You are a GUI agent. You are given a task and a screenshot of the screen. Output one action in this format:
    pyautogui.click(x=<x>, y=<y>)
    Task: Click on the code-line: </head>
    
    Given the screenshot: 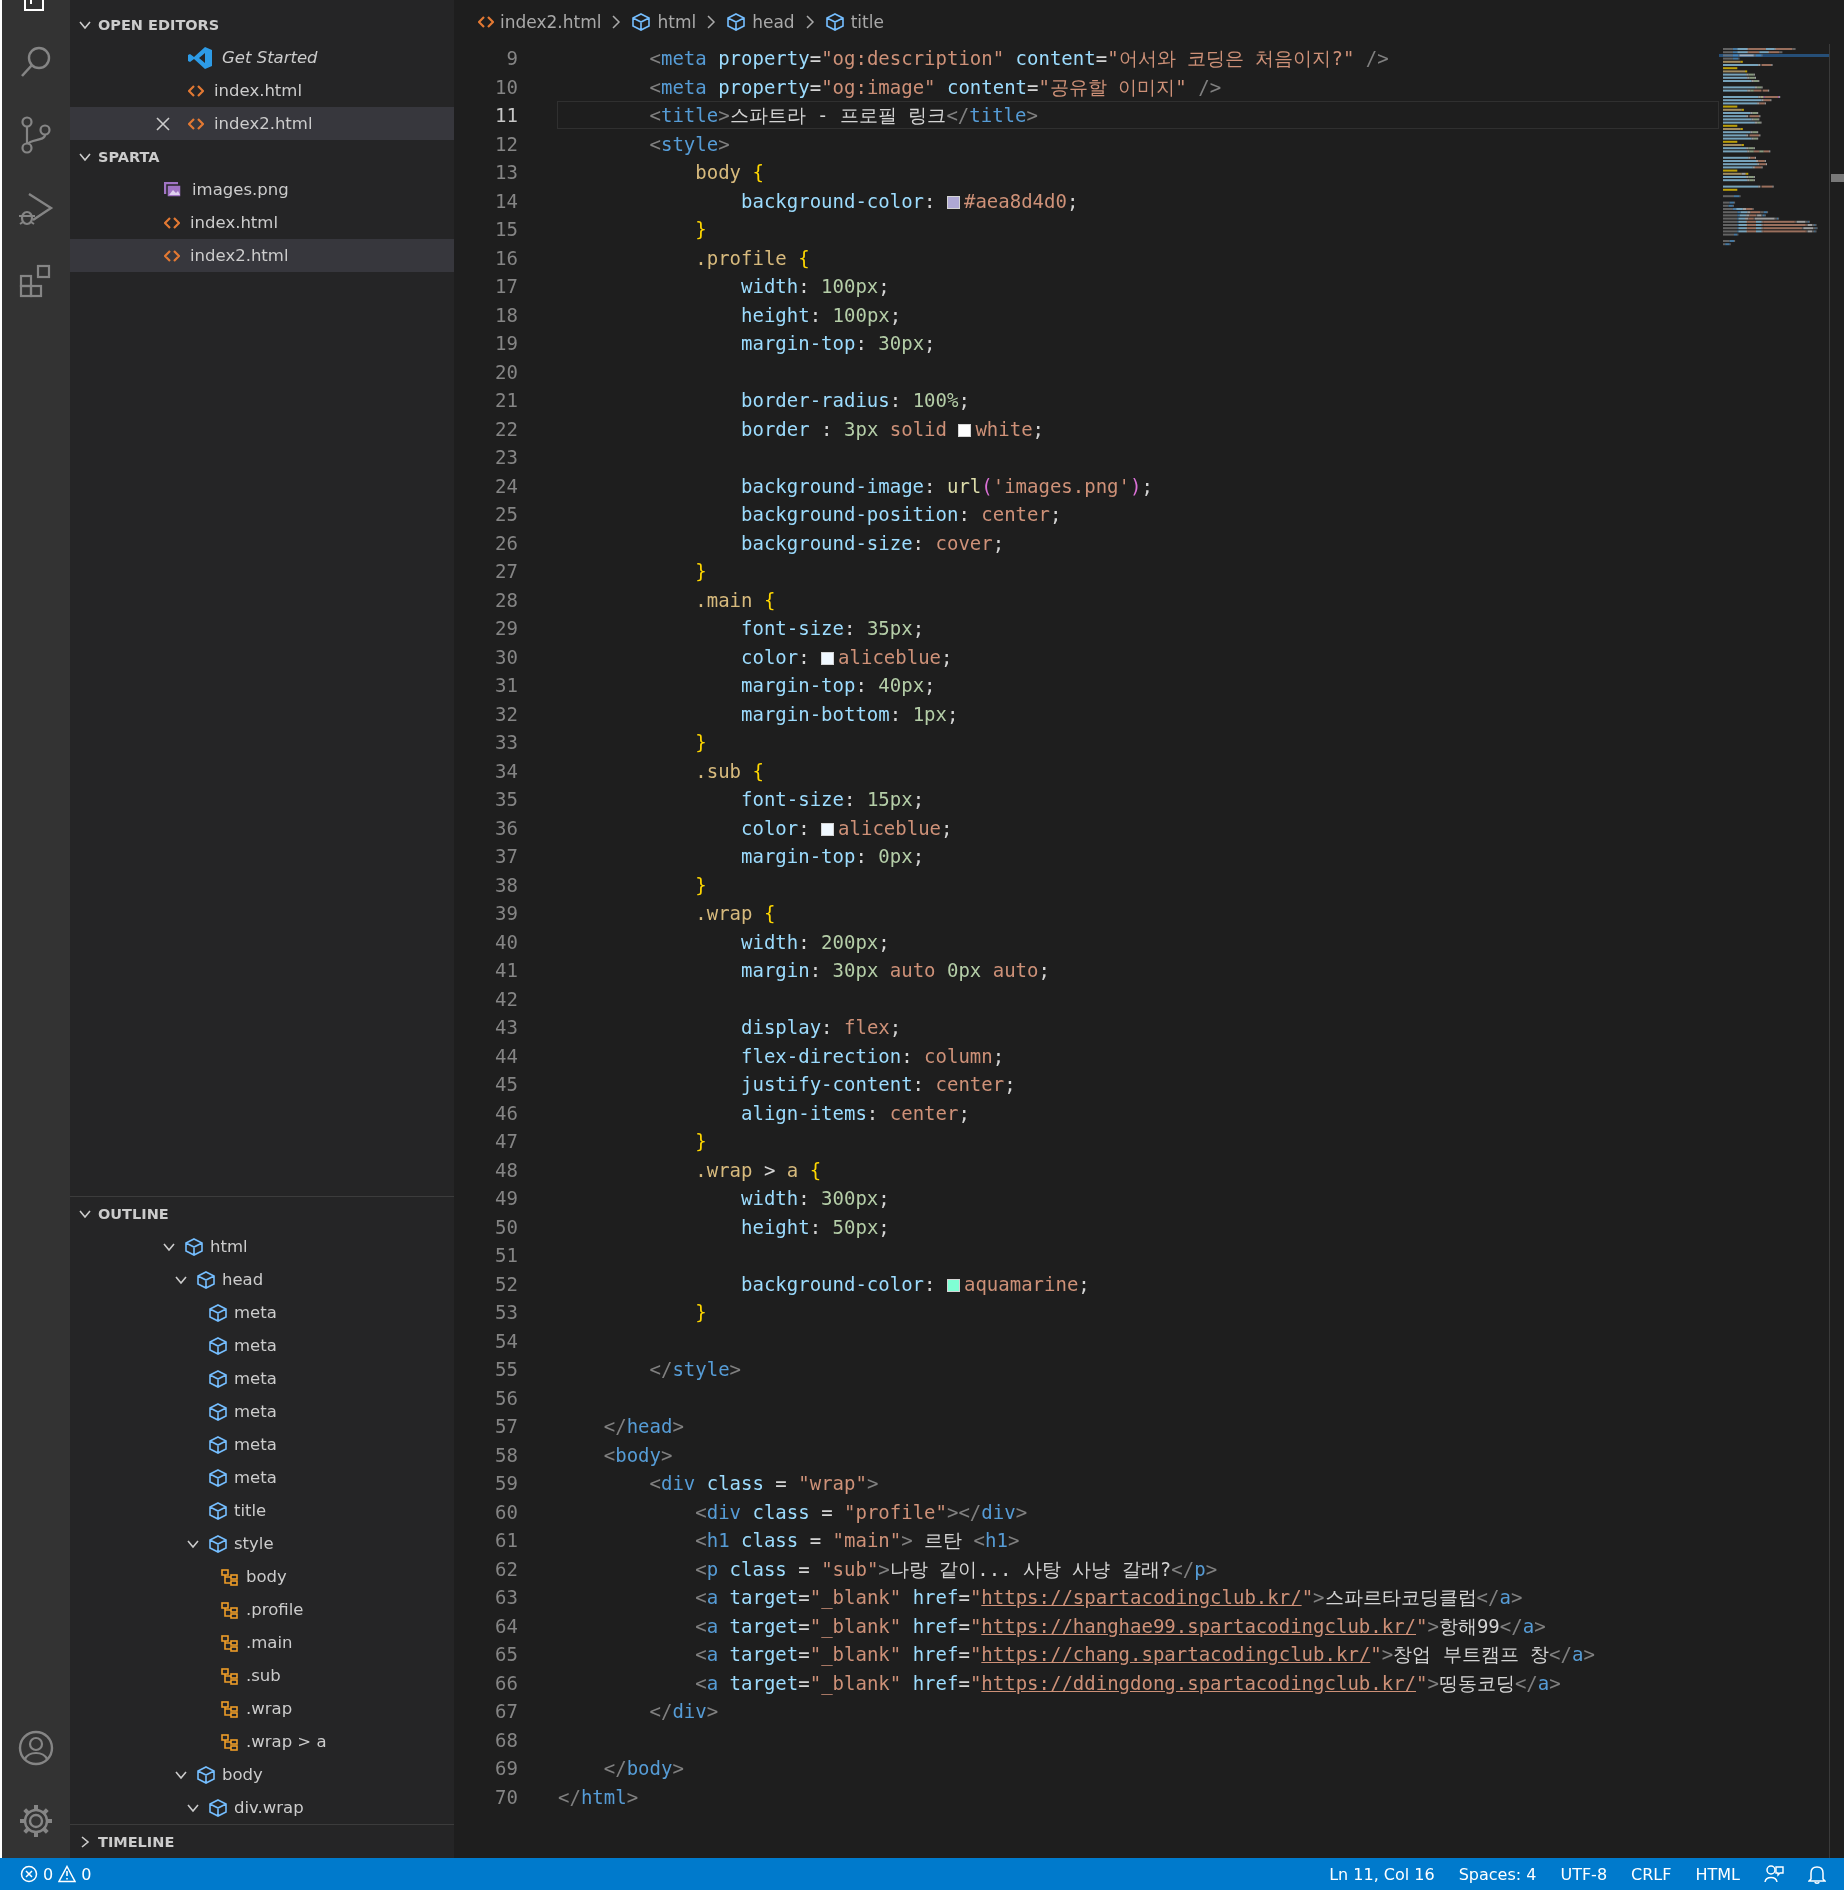 What is the action you would take?
    pyautogui.click(x=643, y=1427)
    